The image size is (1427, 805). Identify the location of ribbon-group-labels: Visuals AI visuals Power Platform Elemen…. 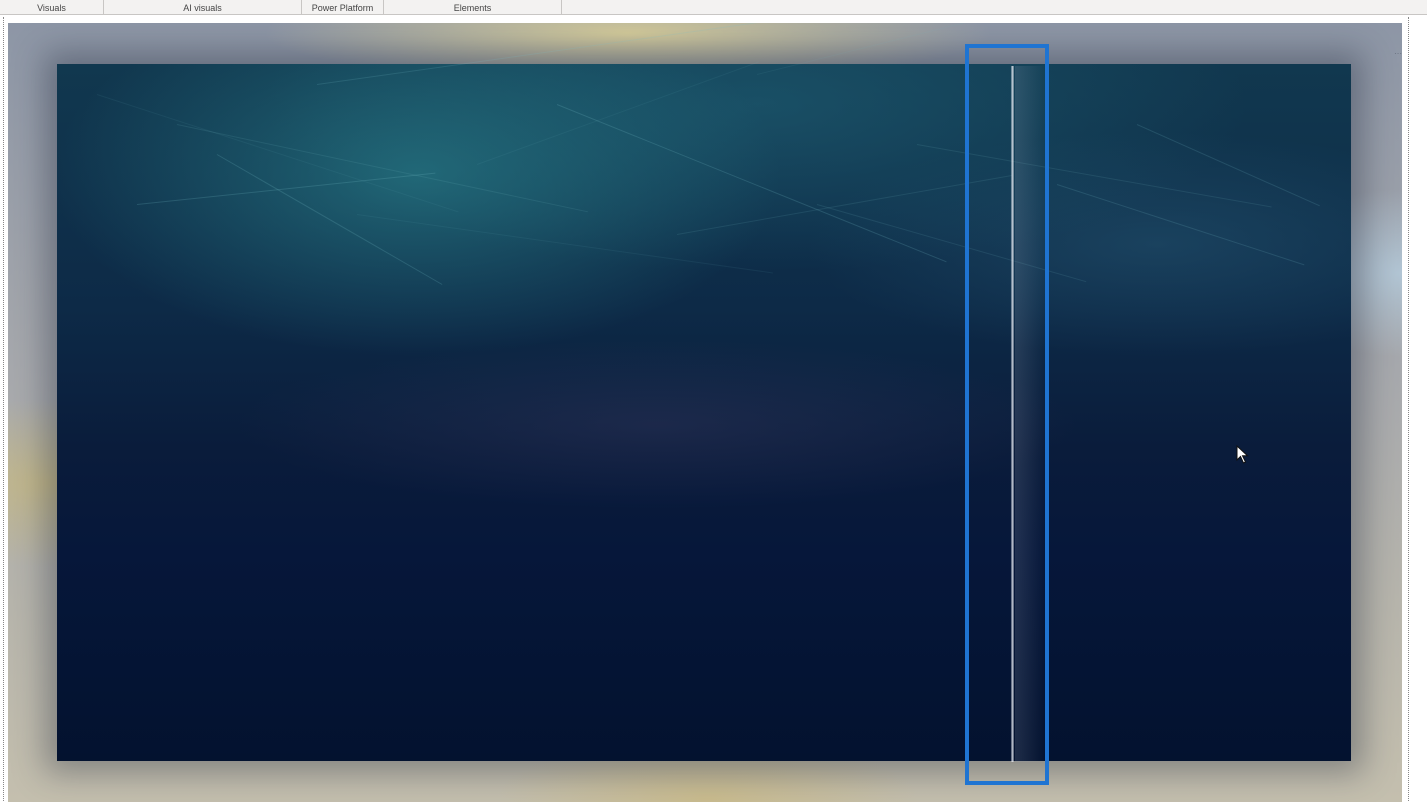
(713, 7).